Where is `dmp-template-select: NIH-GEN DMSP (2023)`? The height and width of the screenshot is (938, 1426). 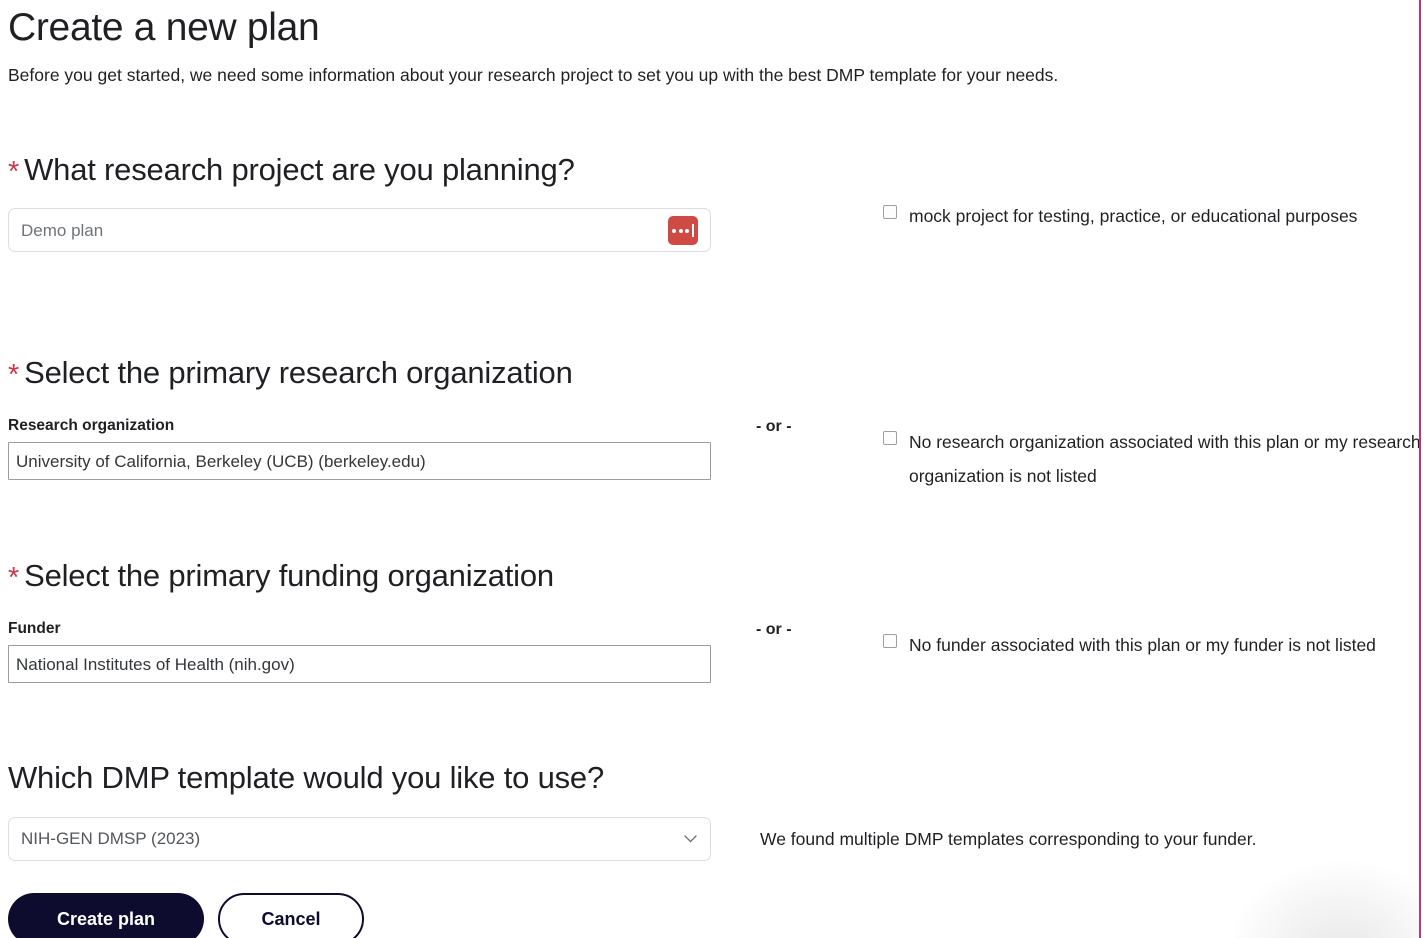
dmp-template-select: NIH-GEN DMSP (2023) is located at coordinates (359, 838).